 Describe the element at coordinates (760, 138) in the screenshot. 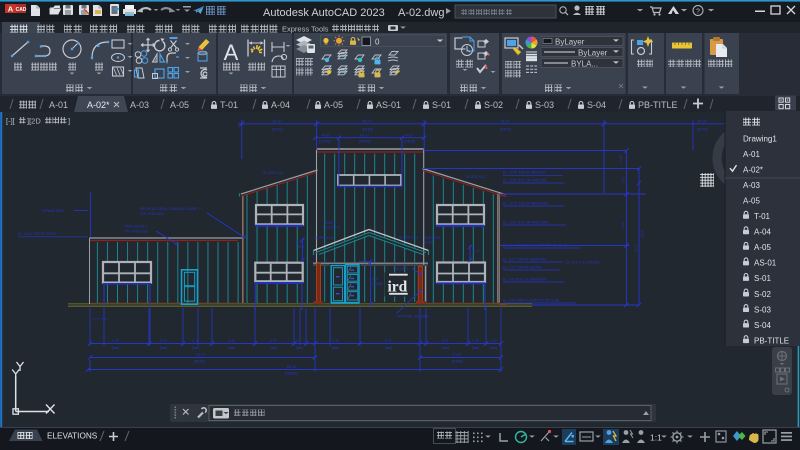

I see `svg-text: Drawing1` at that location.